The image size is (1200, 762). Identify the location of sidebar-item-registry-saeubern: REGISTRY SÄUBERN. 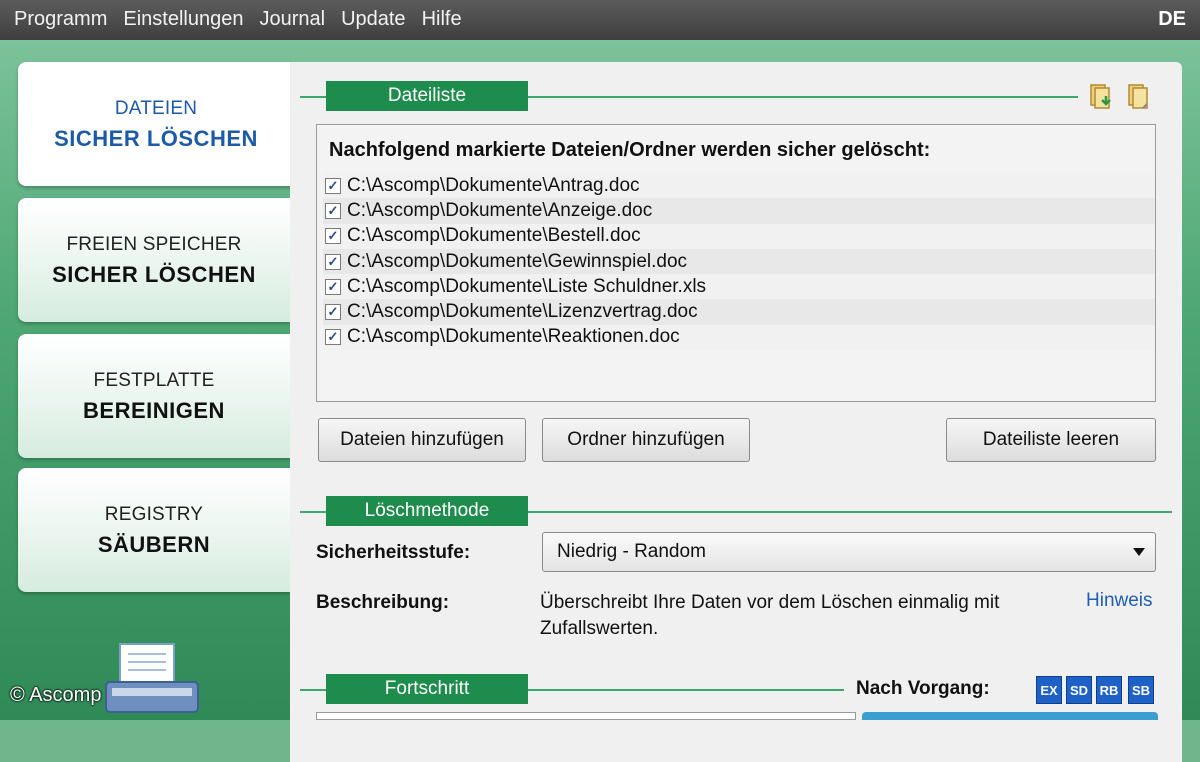
(154, 530).